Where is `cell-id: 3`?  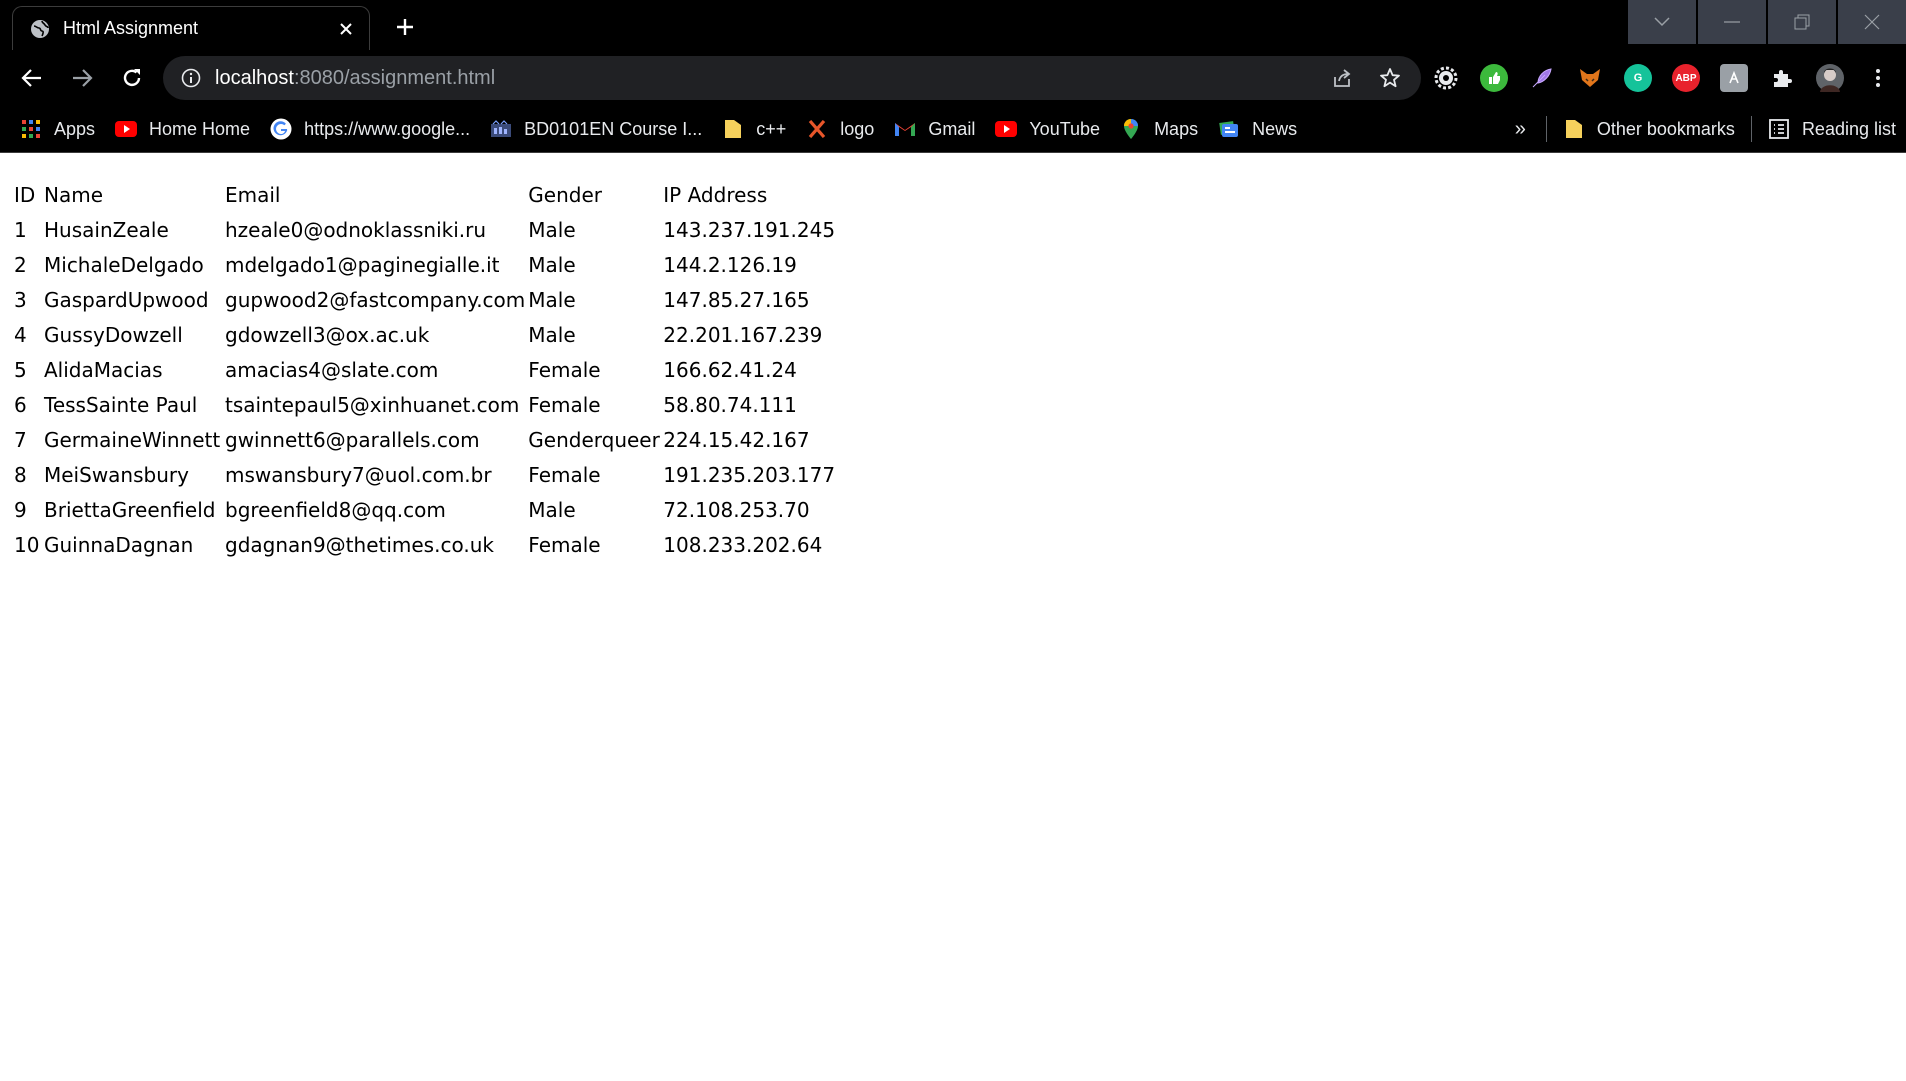 cell-id: 3 is located at coordinates (20, 299).